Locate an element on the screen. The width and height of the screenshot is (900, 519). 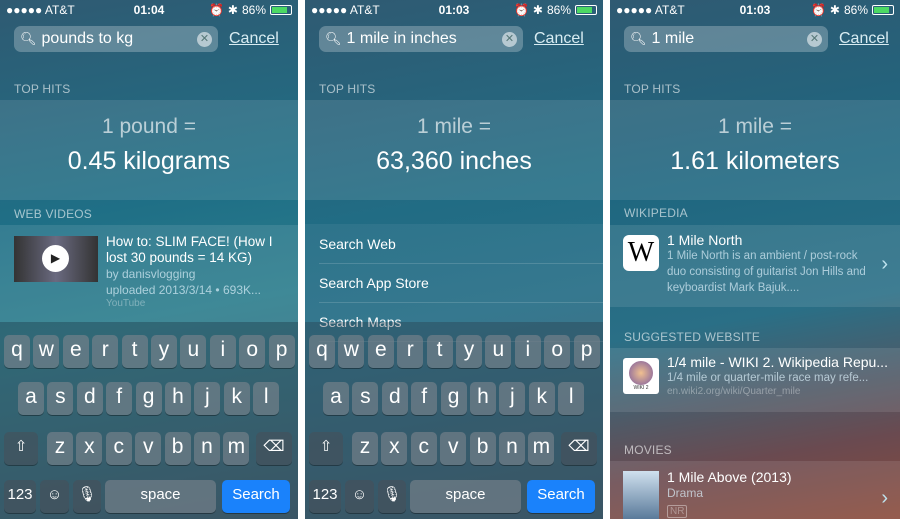
video-thumbnail: ▶ is located at coordinates (56, 259).